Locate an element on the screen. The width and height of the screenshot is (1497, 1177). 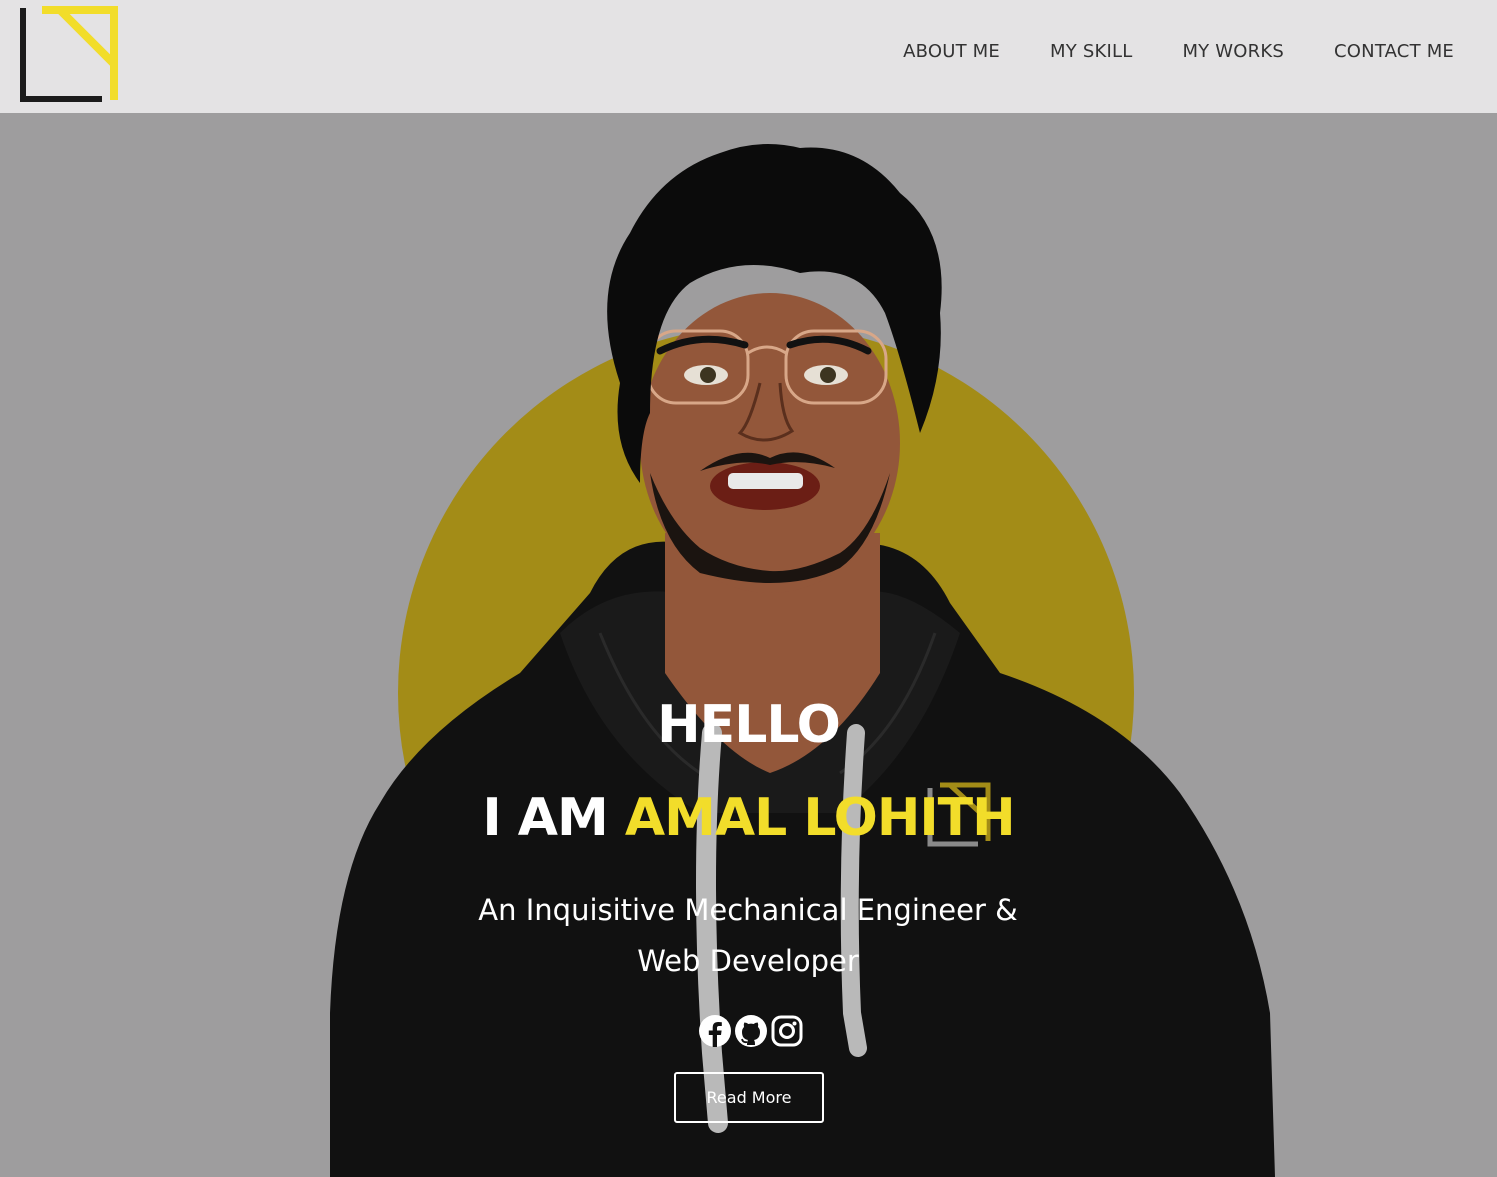
nav-link-my-skill: MY SKILL is located at coordinates (1091, 51).